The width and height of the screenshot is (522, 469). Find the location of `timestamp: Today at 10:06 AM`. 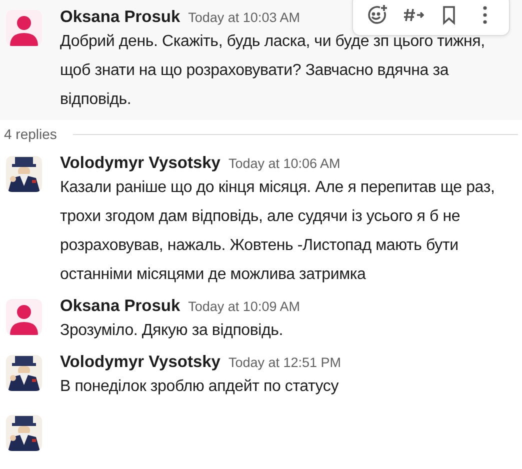

timestamp: Today at 10:06 AM is located at coordinates (284, 163).